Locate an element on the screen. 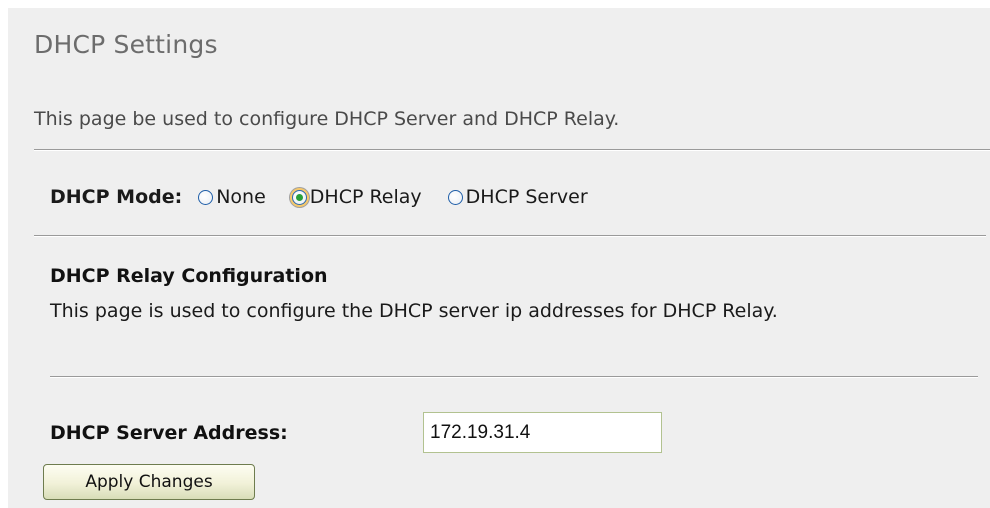  dhcp-server-address-label: DHCP Server Address: is located at coordinates (169, 433).